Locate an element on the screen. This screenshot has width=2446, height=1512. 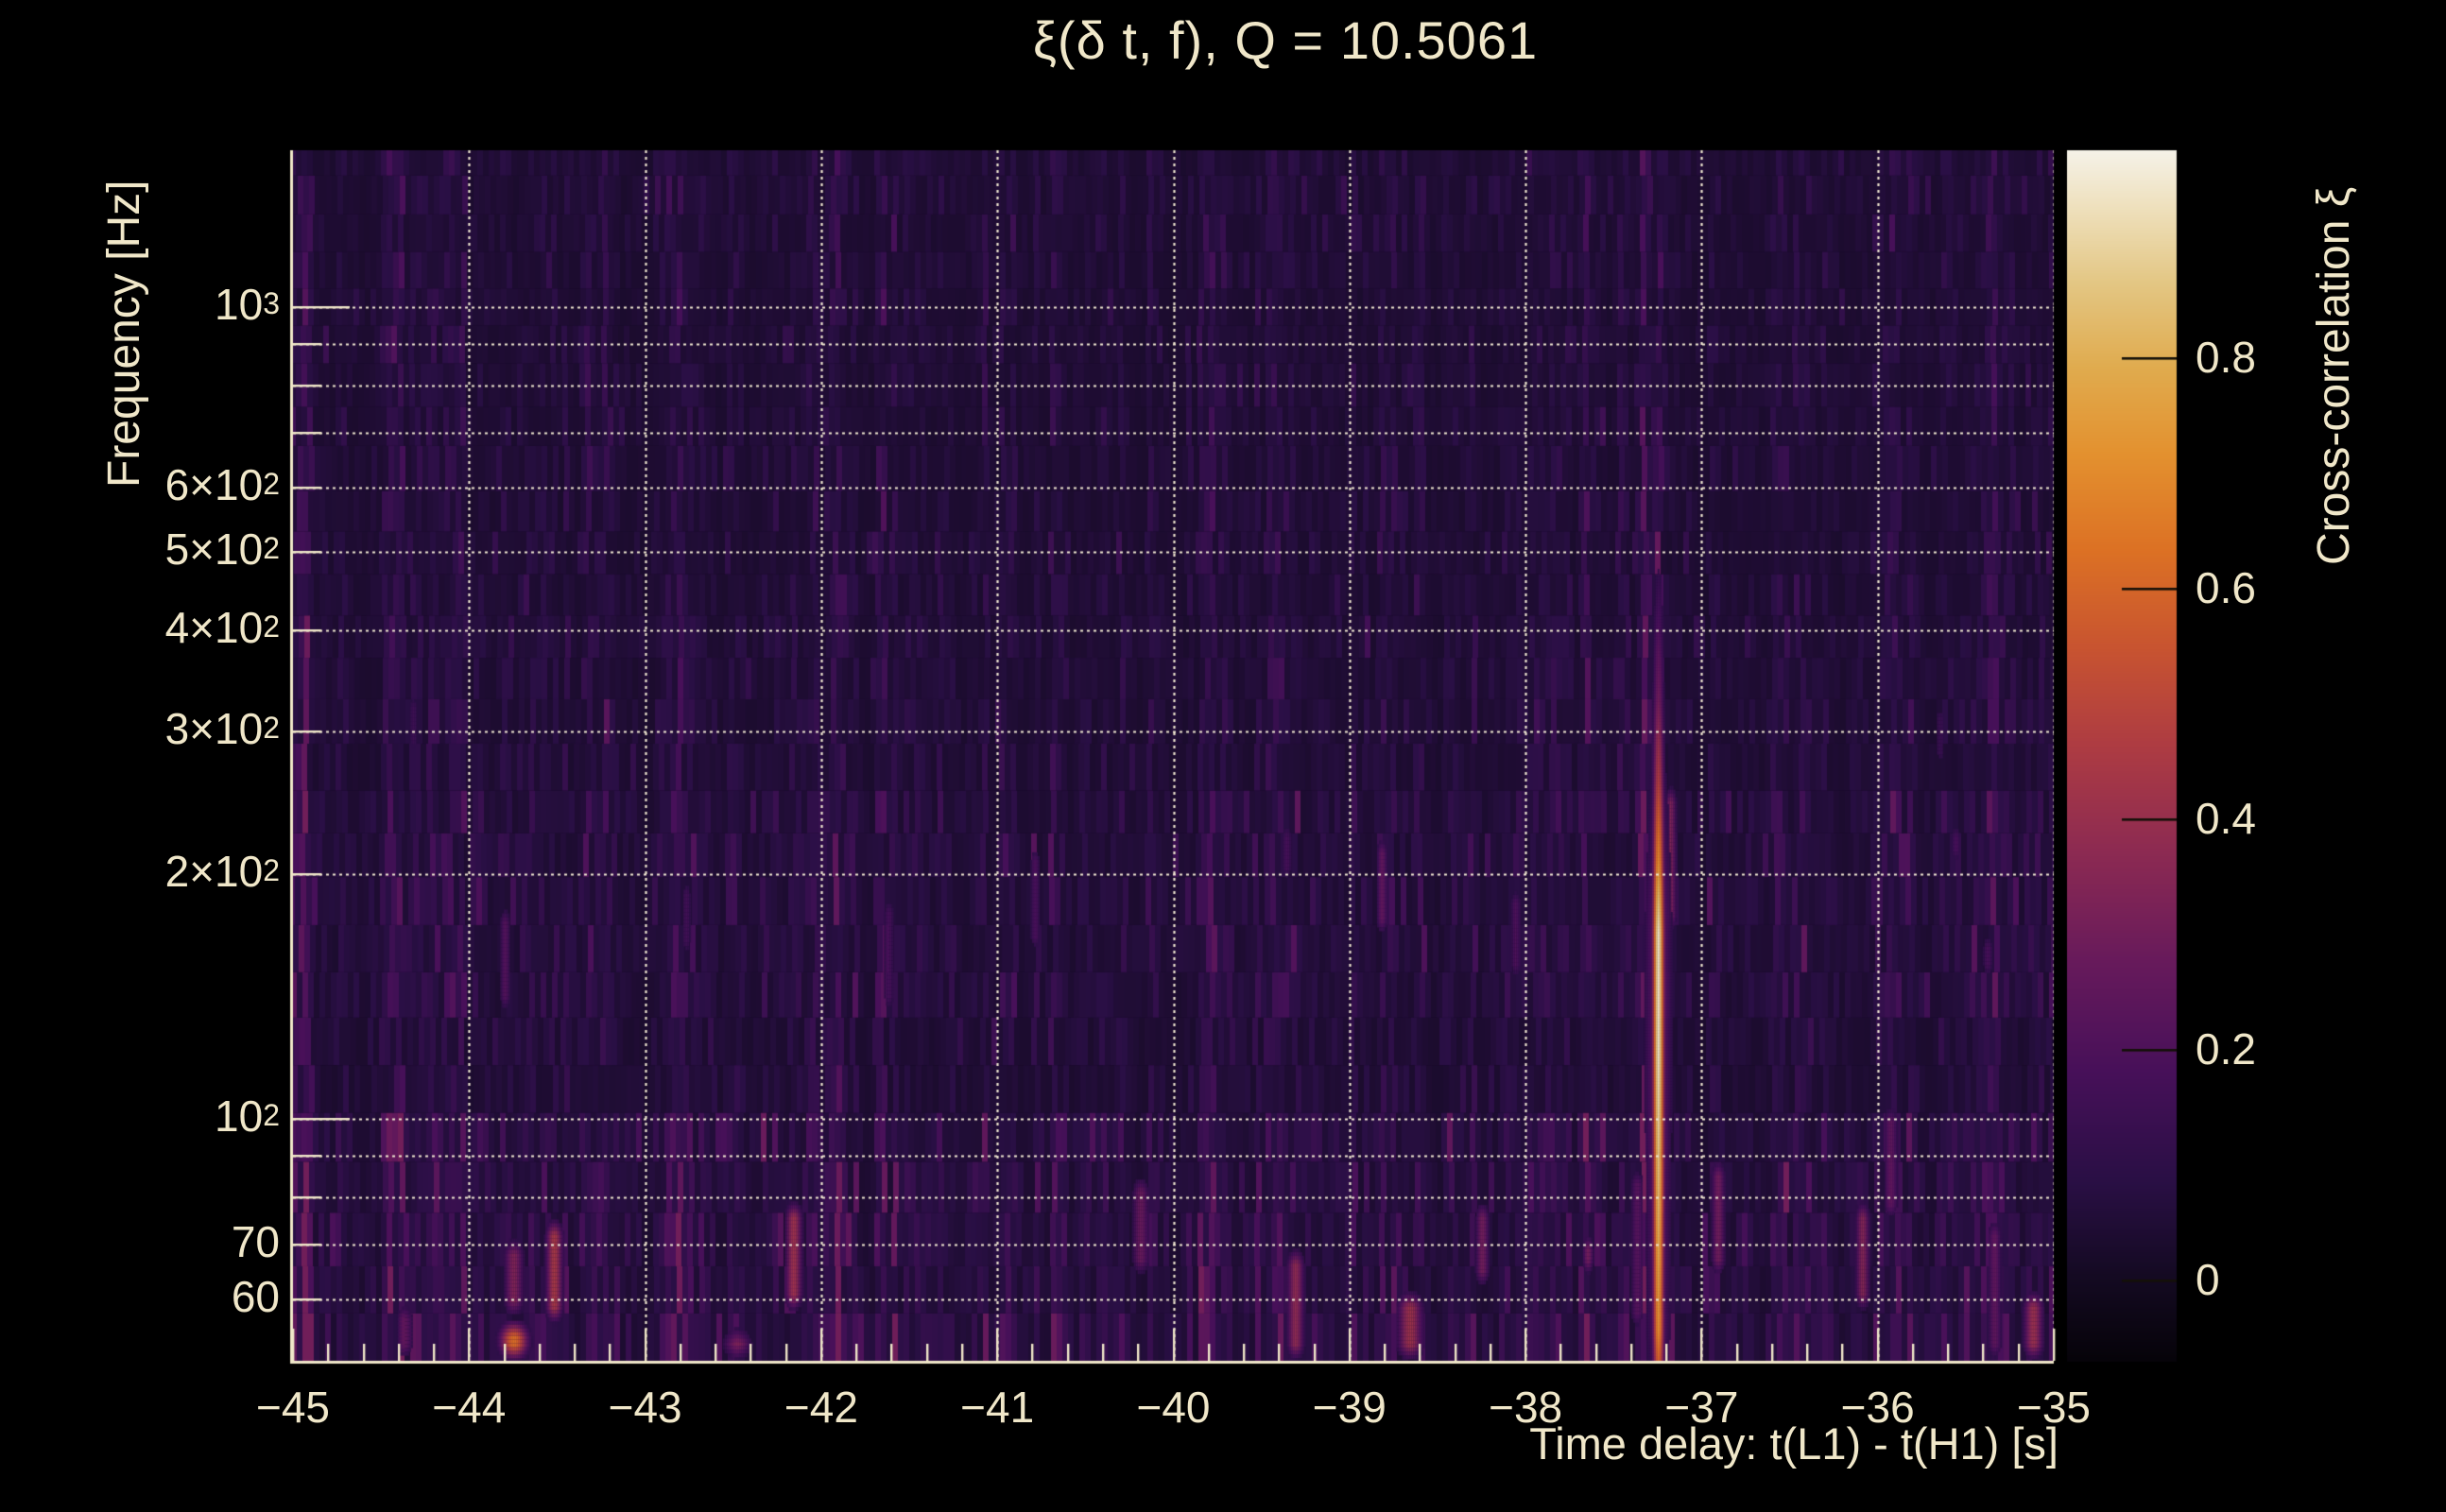
x-tick-label: −40 is located at coordinates (1173, 1407).